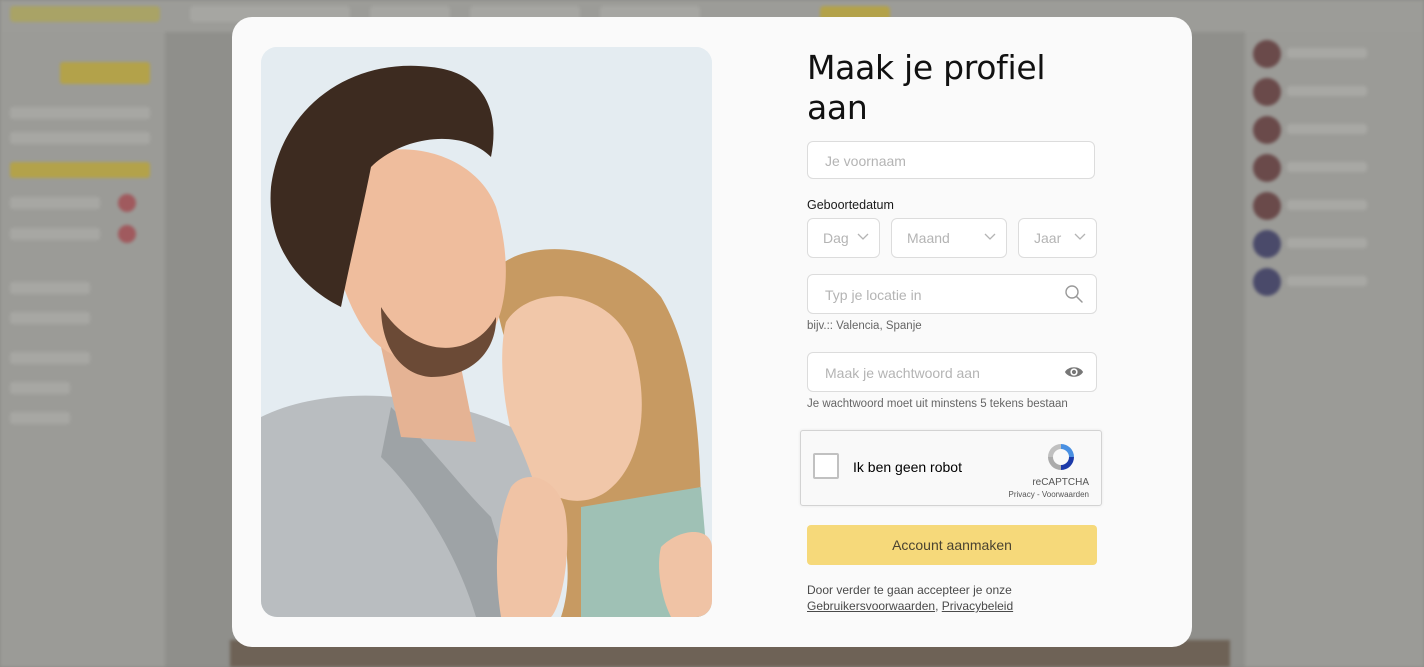 This screenshot has width=1424, height=667. Describe the element at coordinates (1022, 494) in the screenshot. I see `recaptcha-privacy-link: Privacy` at that location.